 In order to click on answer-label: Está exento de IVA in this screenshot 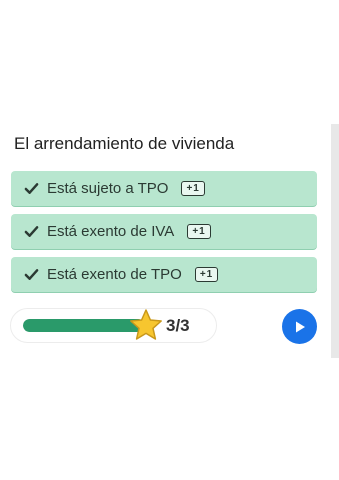, I will do `click(111, 231)`.